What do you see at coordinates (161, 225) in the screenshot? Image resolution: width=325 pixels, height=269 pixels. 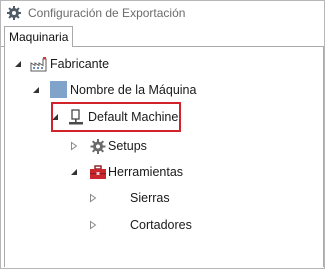 I see `tree-node-label: Cortadores` at bounding box center [161, 225].